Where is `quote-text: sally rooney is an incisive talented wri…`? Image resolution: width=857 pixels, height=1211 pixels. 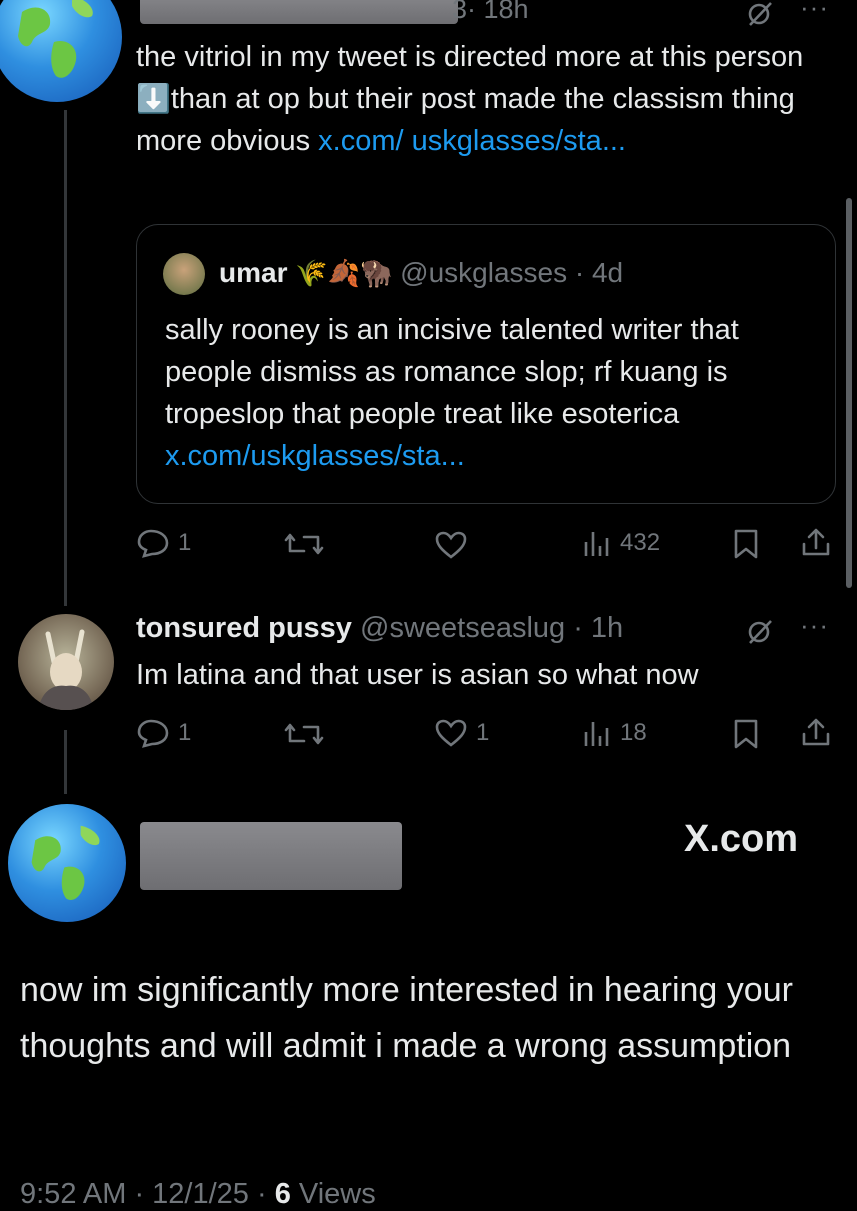
quote-text: sally rooney is an incisive talented wri… is located at coordinates (452, 393).